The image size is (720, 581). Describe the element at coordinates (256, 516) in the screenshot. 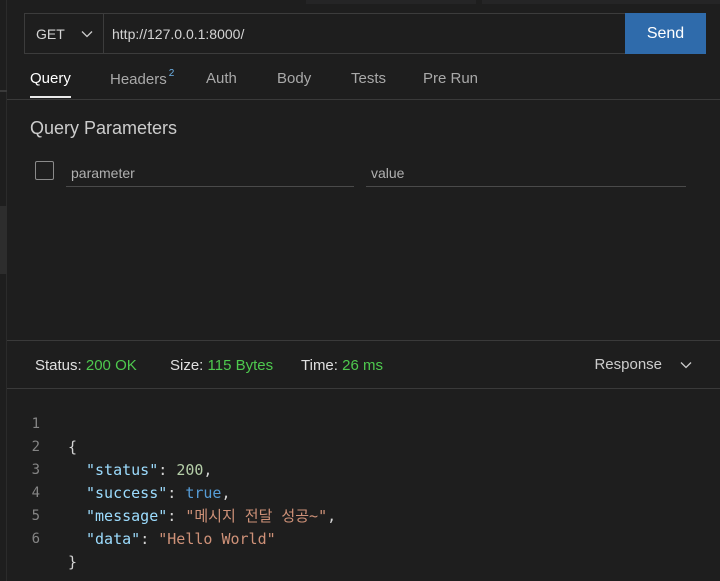

I see `json-value: "메시지 전달 성공~"` at that location.